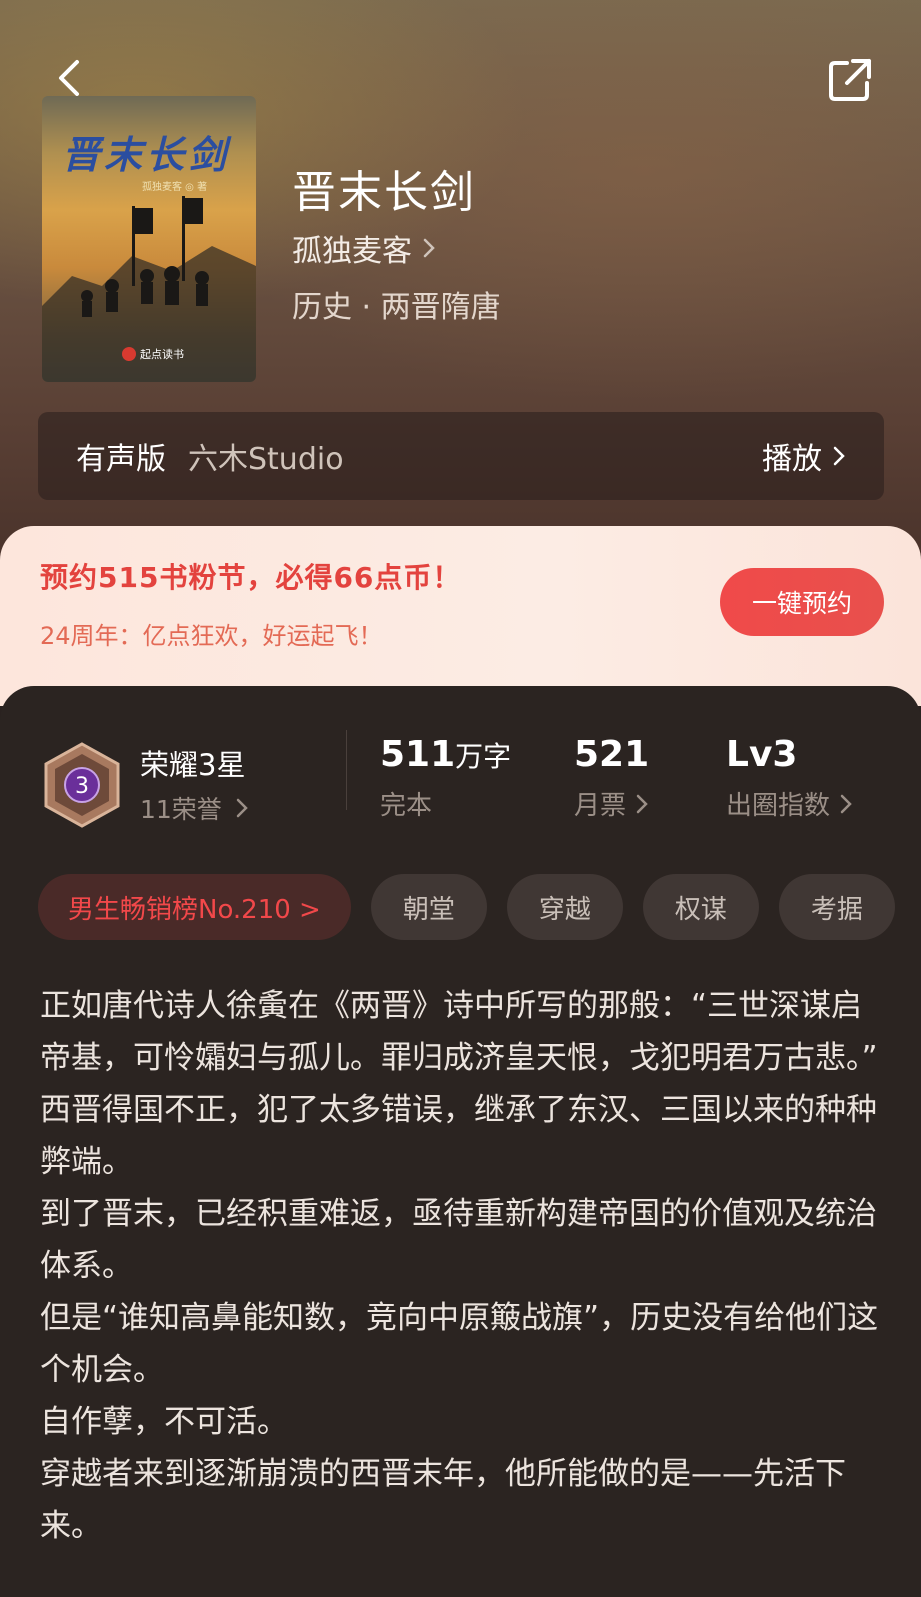 This screenshot has width=921, height=1597. I want to click on popularity-index-label: 出圈指数, so click(778, 806).